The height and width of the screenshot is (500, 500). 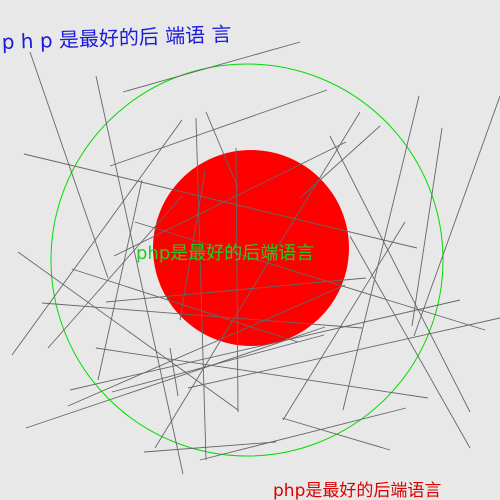 What do you see at coordinates (225, 253) in the screenshot?
I see `center-text: php是最好的后端语言` at bounding box center [225, 253].